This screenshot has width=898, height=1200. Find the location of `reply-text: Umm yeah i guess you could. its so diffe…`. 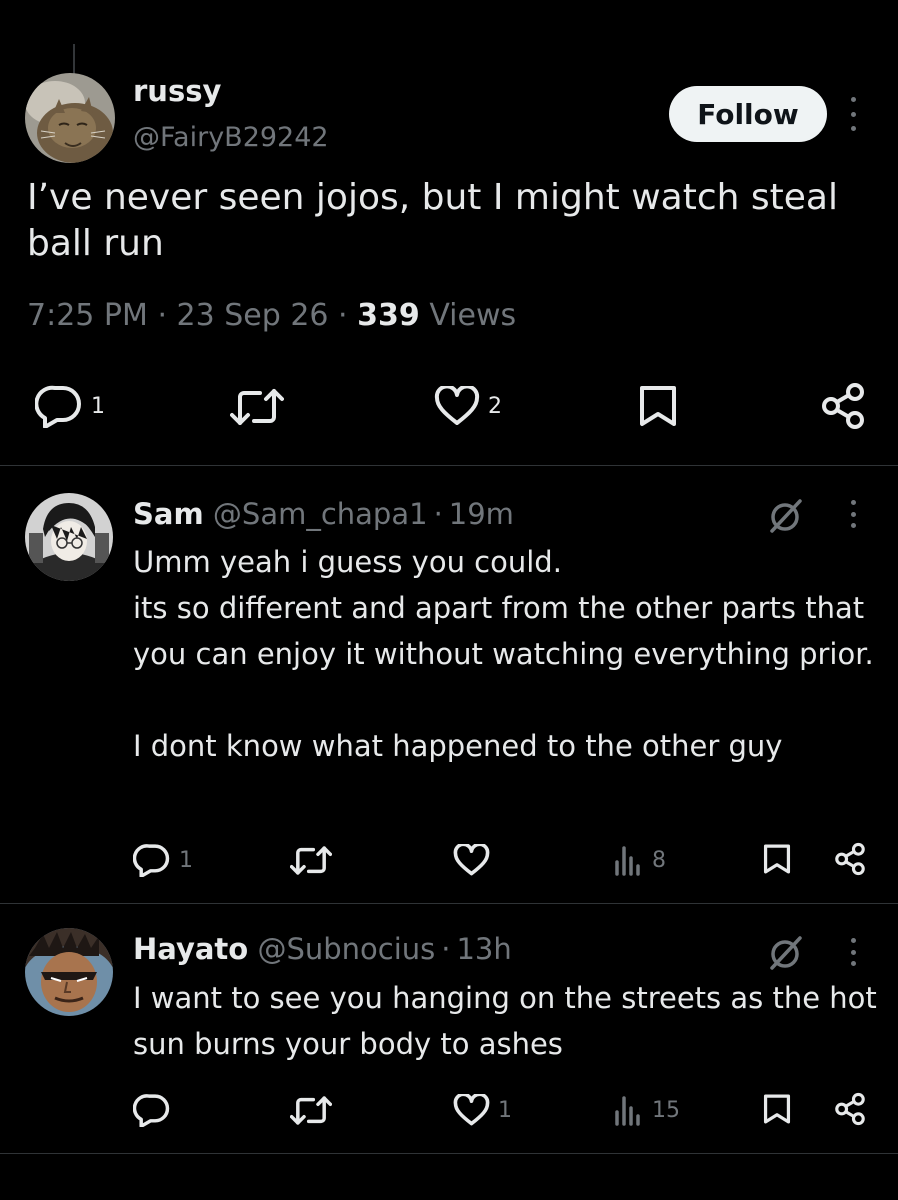

reply-text: Umm yeah i guess you could. its so diffe… is located at coordinates (503, 654).